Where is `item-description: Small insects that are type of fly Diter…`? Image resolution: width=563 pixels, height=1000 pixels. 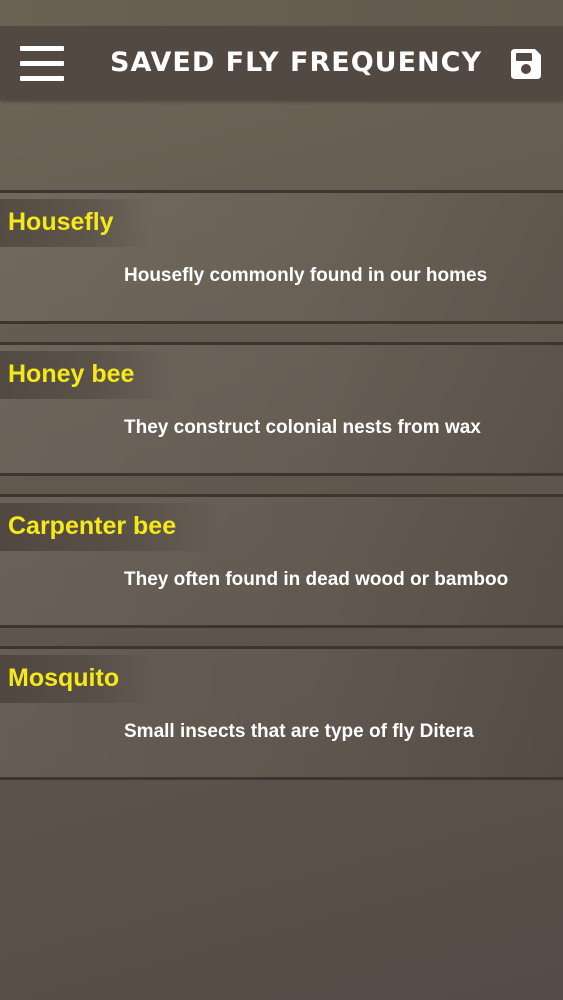 item-description: Small insects that are type of fly Diter… is located at coordinates (299, 731).